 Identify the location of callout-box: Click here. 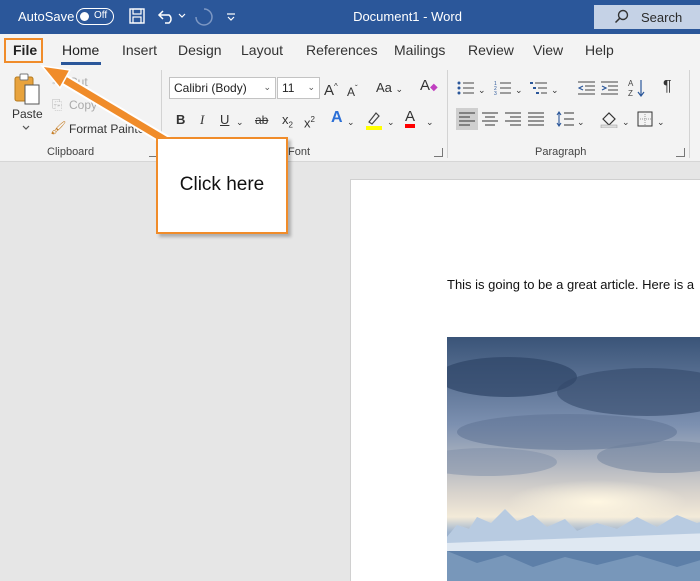
(222, 185).